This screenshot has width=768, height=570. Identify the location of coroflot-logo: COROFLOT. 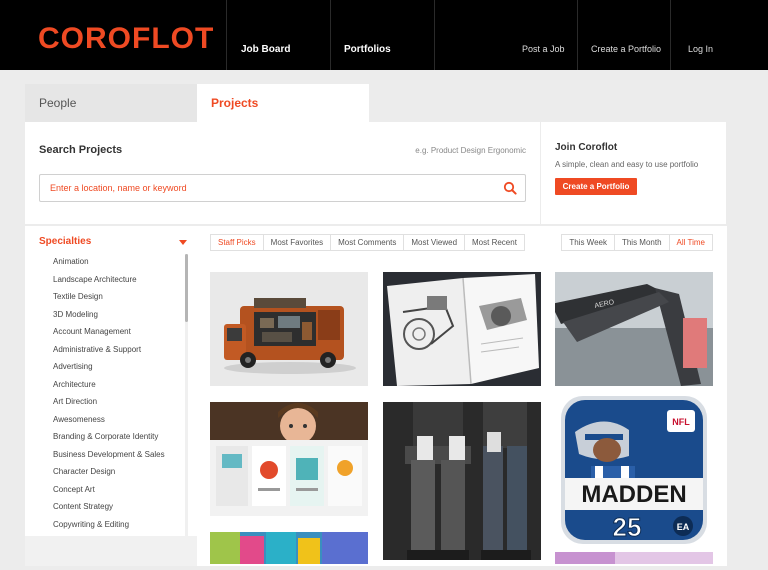
(126, 39).